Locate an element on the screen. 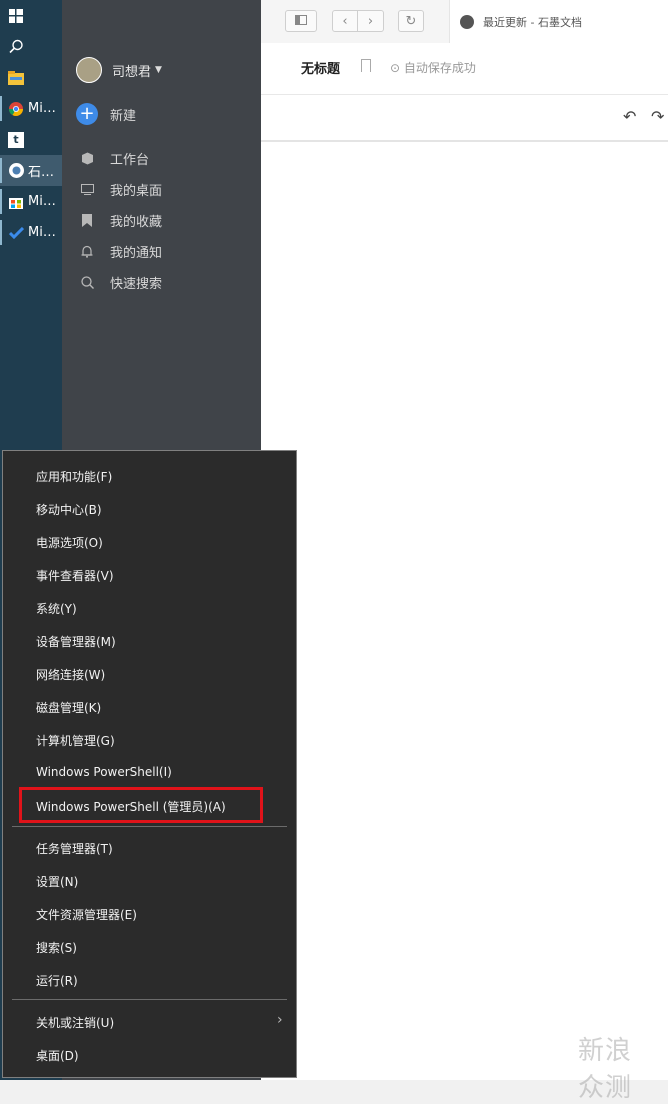 This screenshot has height=1104, width=668. forward-button: › is located at coordinates (371, 21).